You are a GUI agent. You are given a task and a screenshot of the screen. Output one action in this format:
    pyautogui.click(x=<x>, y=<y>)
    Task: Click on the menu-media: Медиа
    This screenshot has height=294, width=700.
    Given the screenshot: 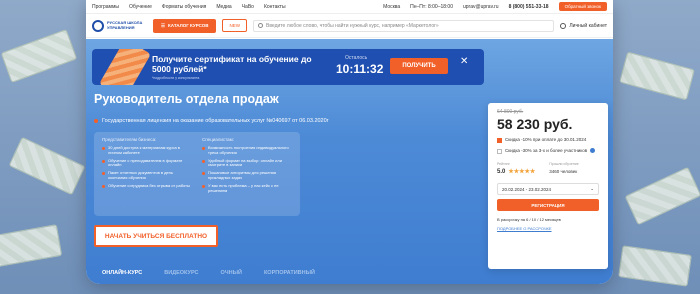 What is the action you would take?
    pyautogui.click(x=223, y=7)
    